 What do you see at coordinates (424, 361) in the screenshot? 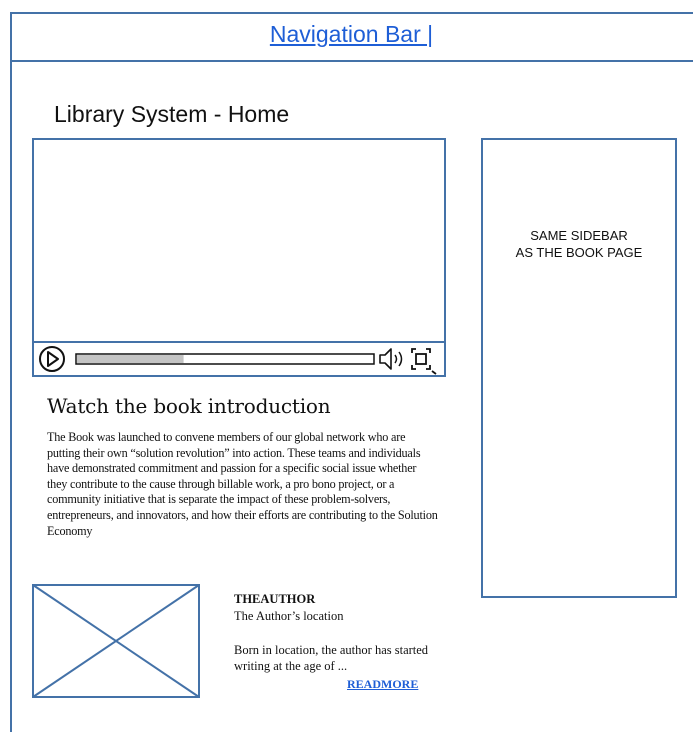
I see `fullscreen-icon` at bounding box center [424, 361].